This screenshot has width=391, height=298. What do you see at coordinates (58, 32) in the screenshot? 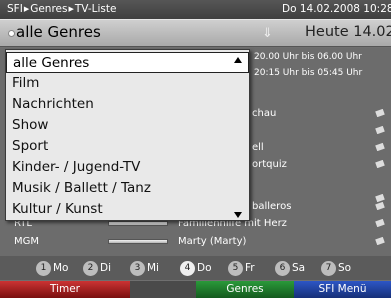
I see `genre-filter-value: alle Genres` at bounding box center [58, 32].